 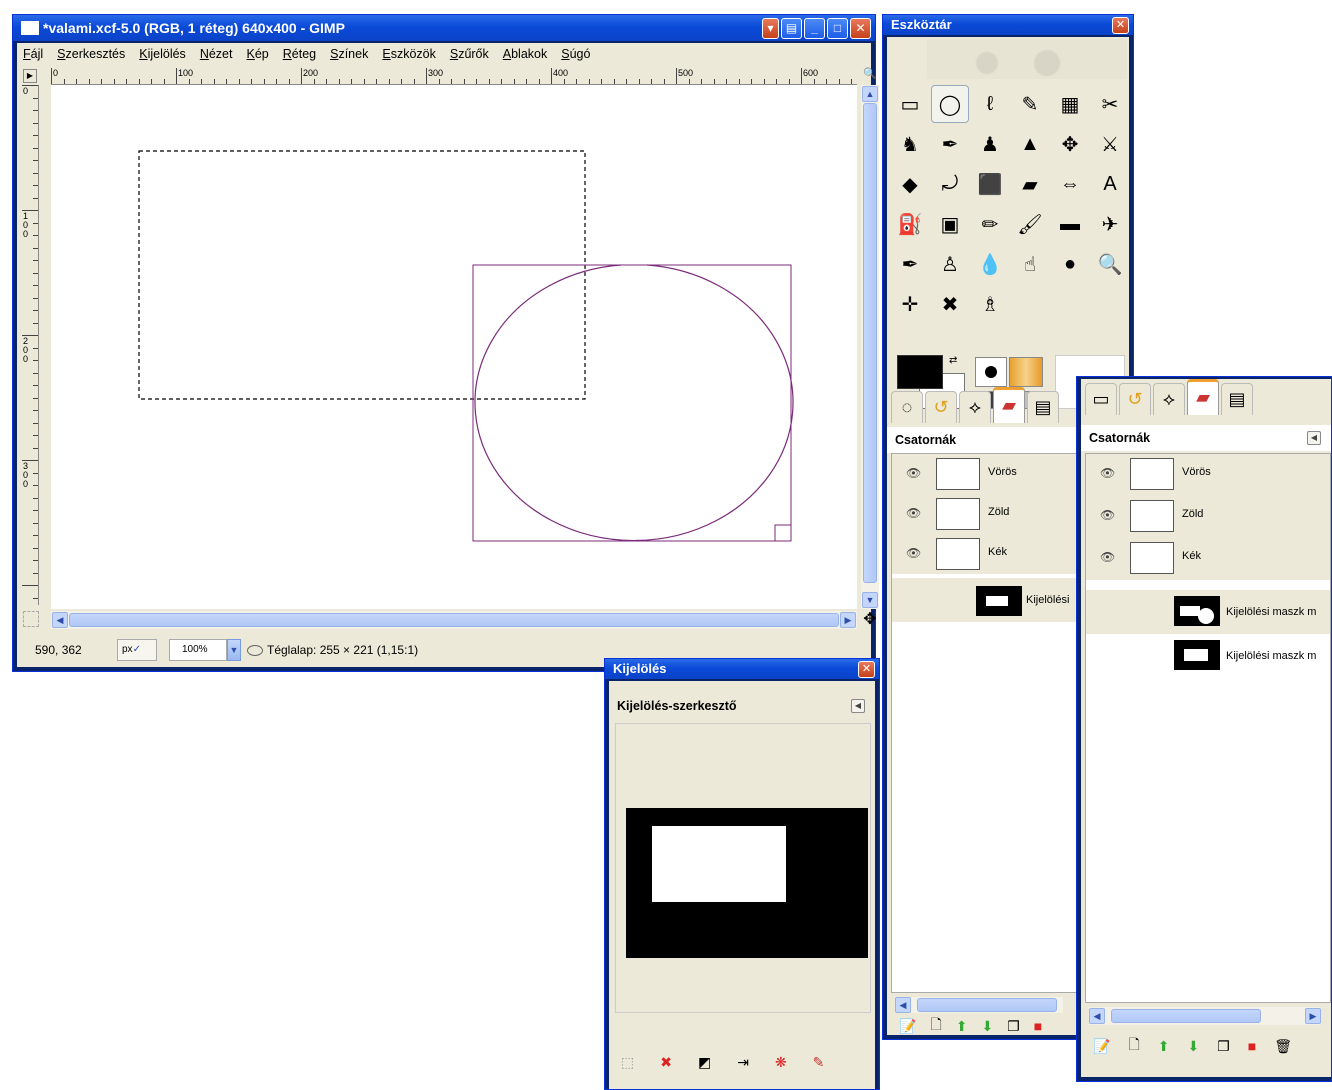 What do you see at coordinates (870, 600) in the screenshot?
I see `scroll-down-button: ▼` at bounding box center [870, 600].